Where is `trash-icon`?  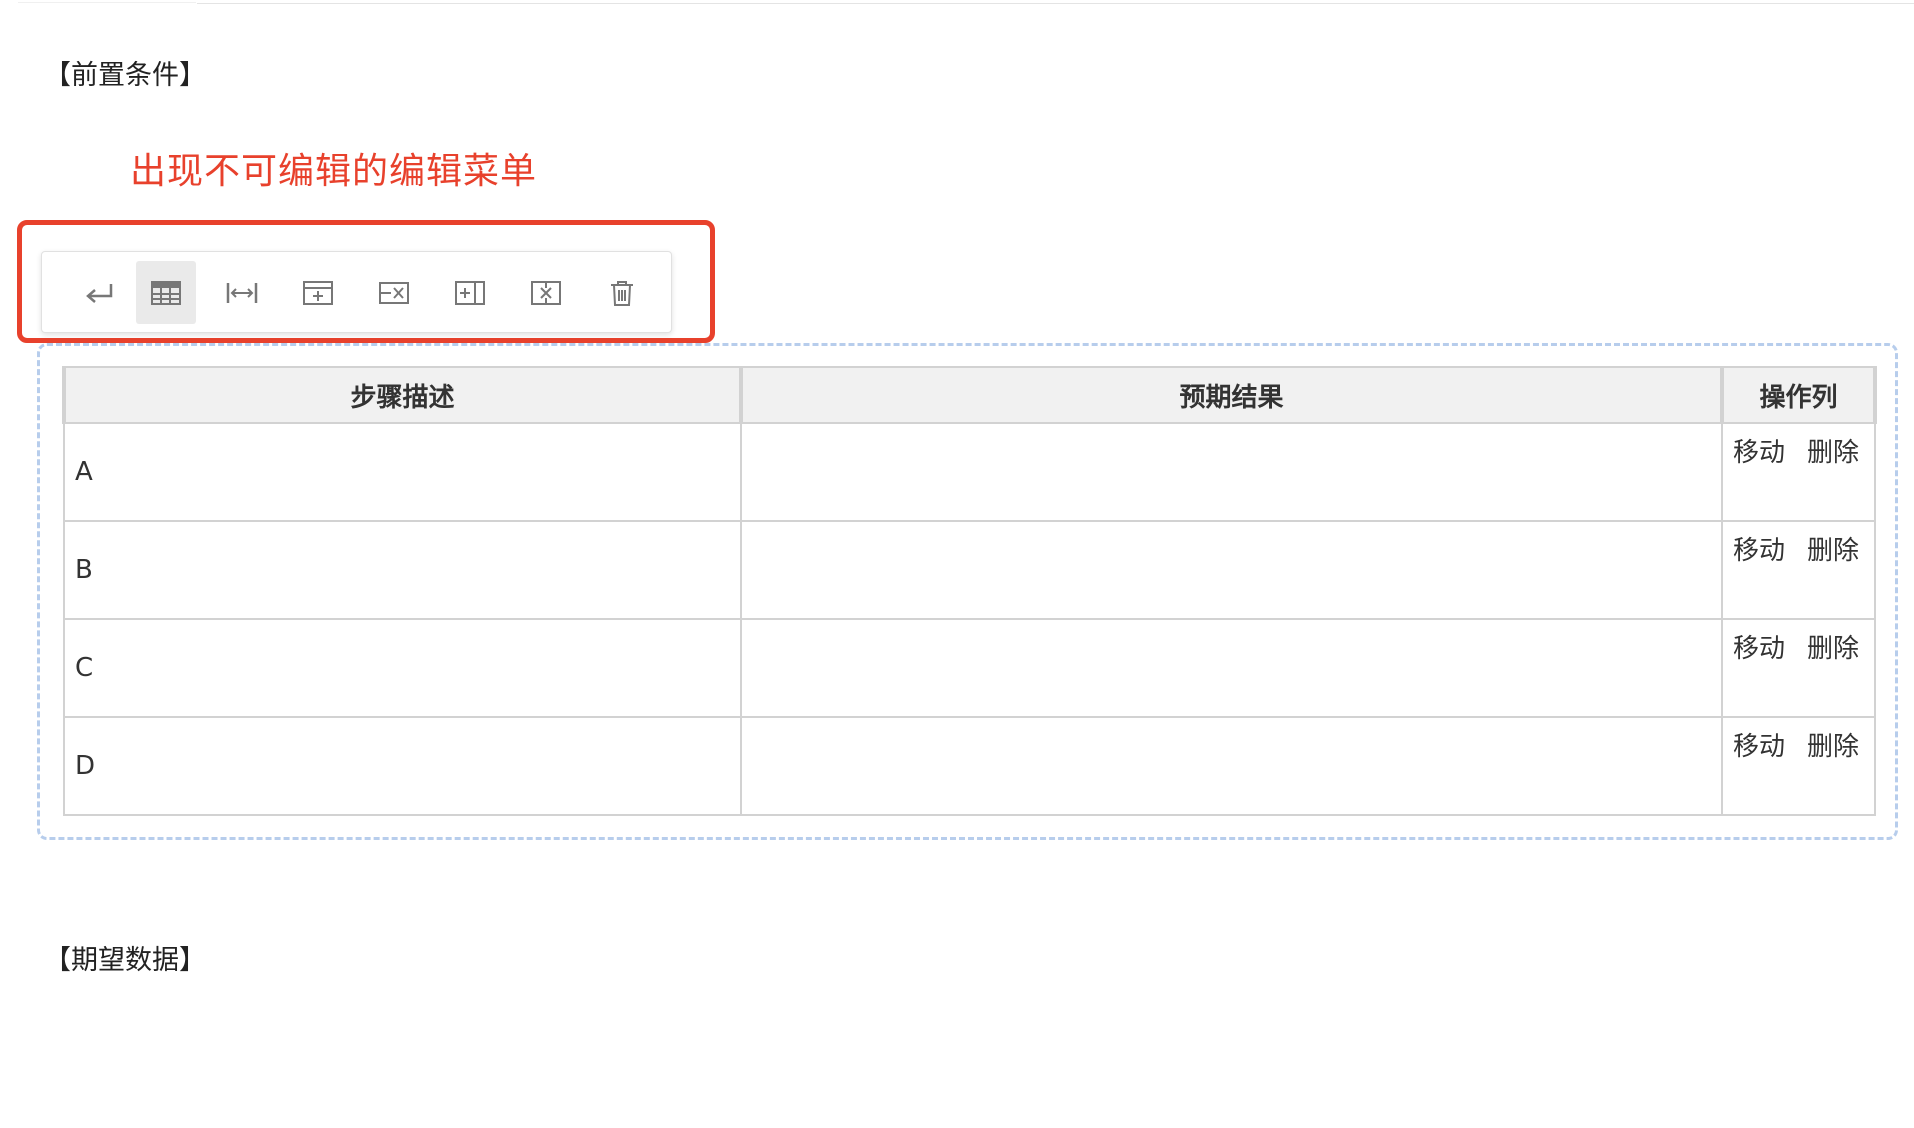 trash-icon is located at coordinates (622, 293).